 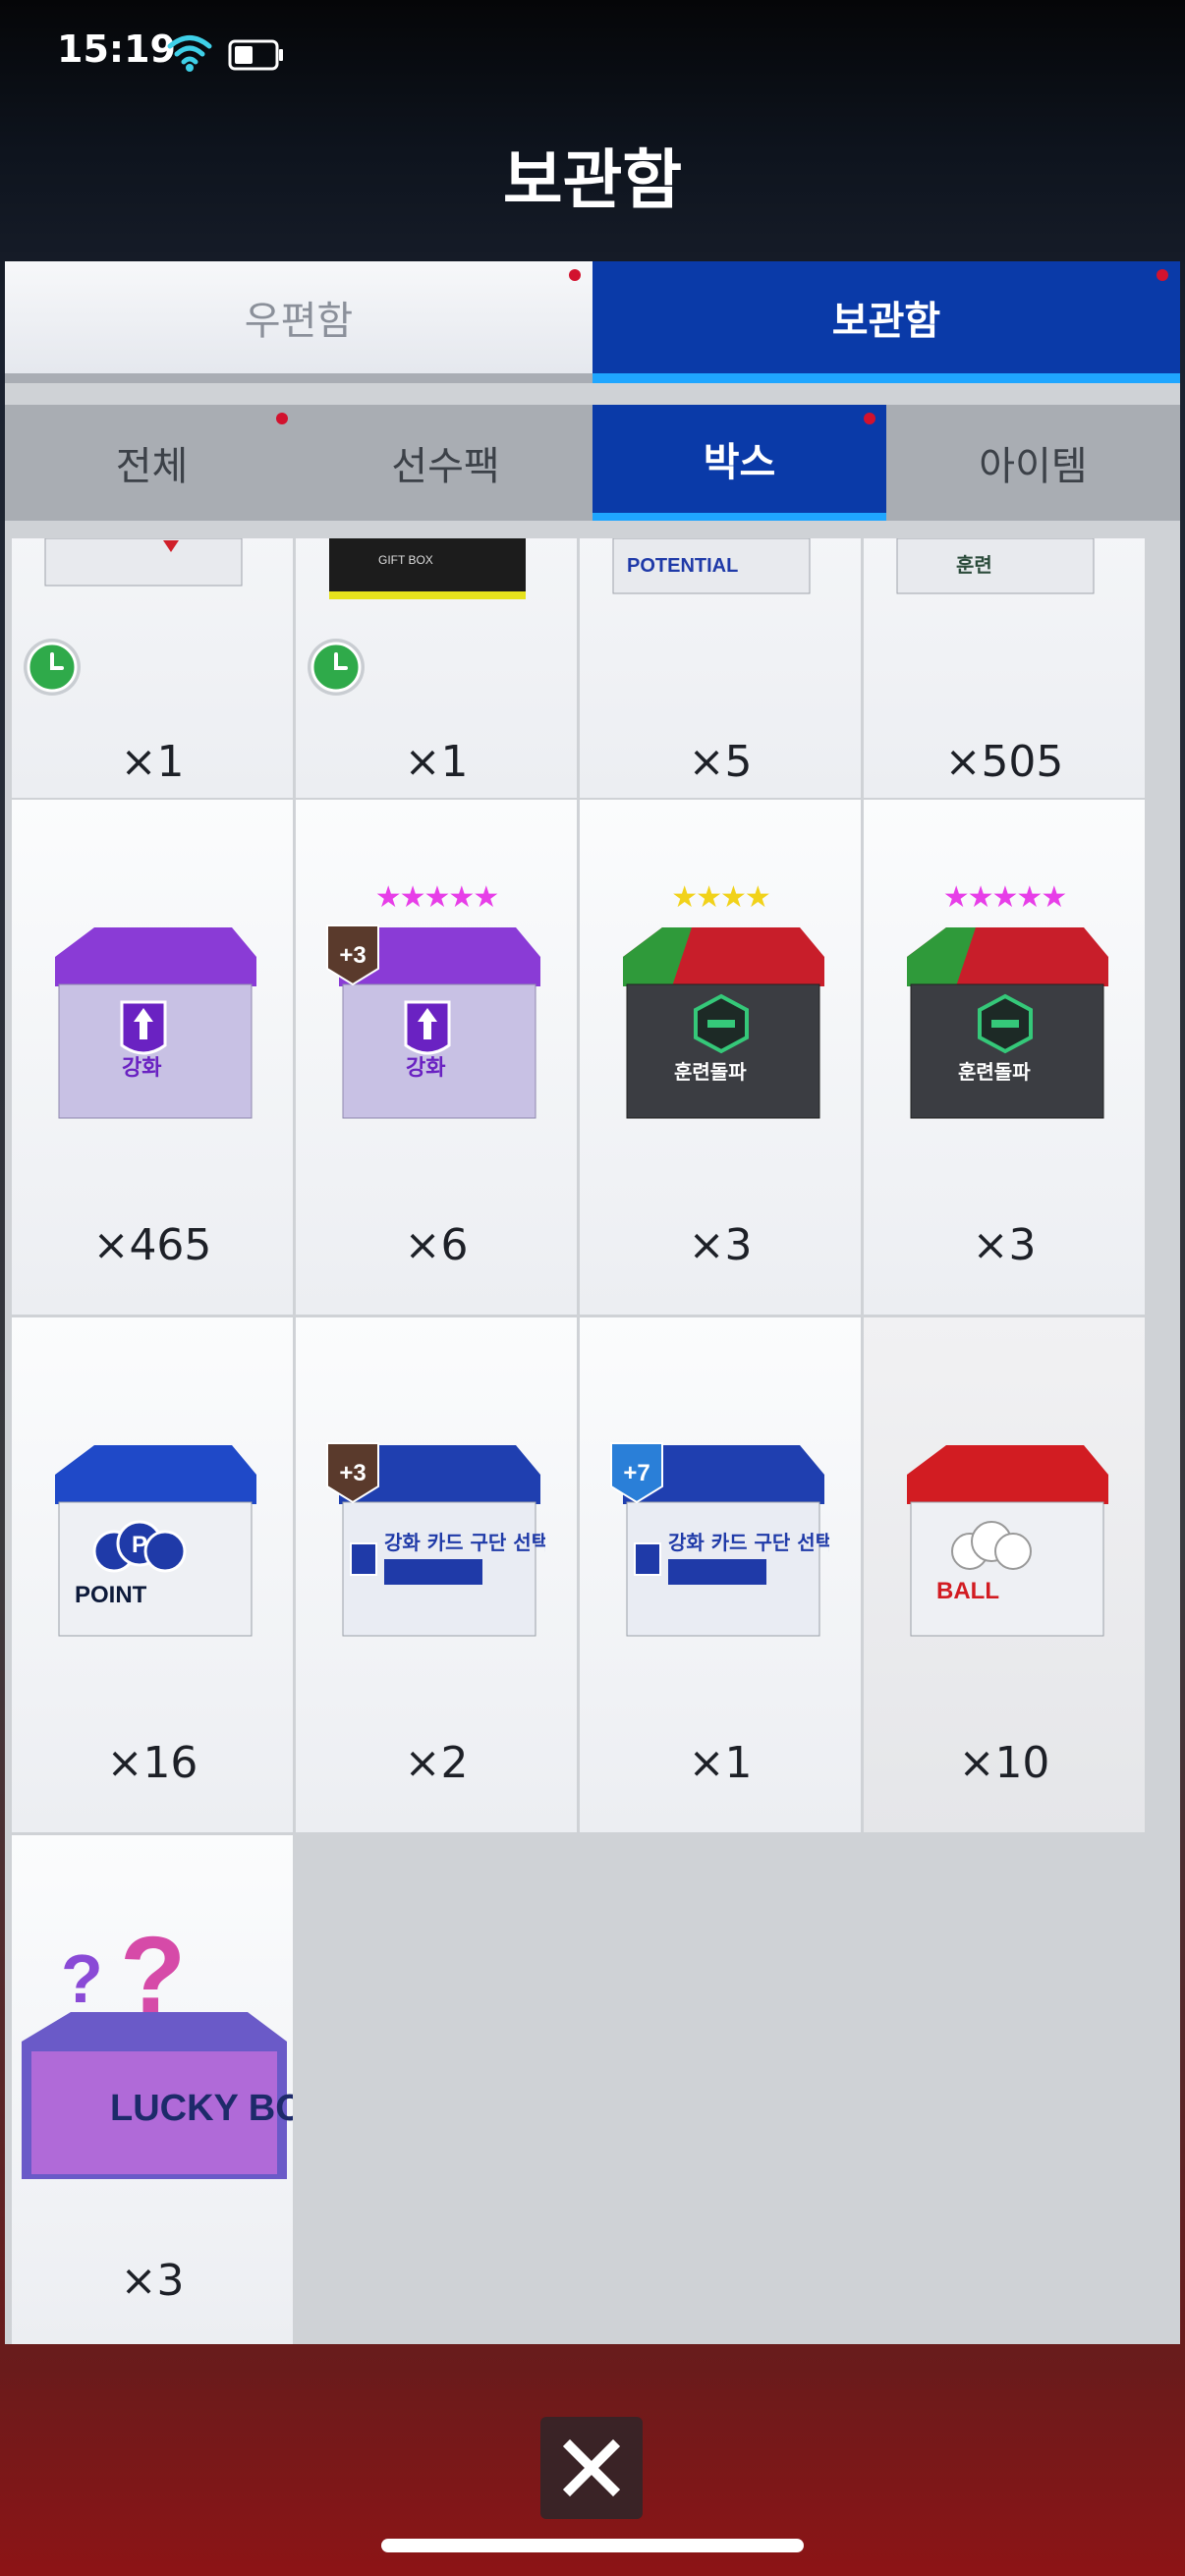 I want to click on grid-cell: P POINT ×16, so click(x=152, y=1574).